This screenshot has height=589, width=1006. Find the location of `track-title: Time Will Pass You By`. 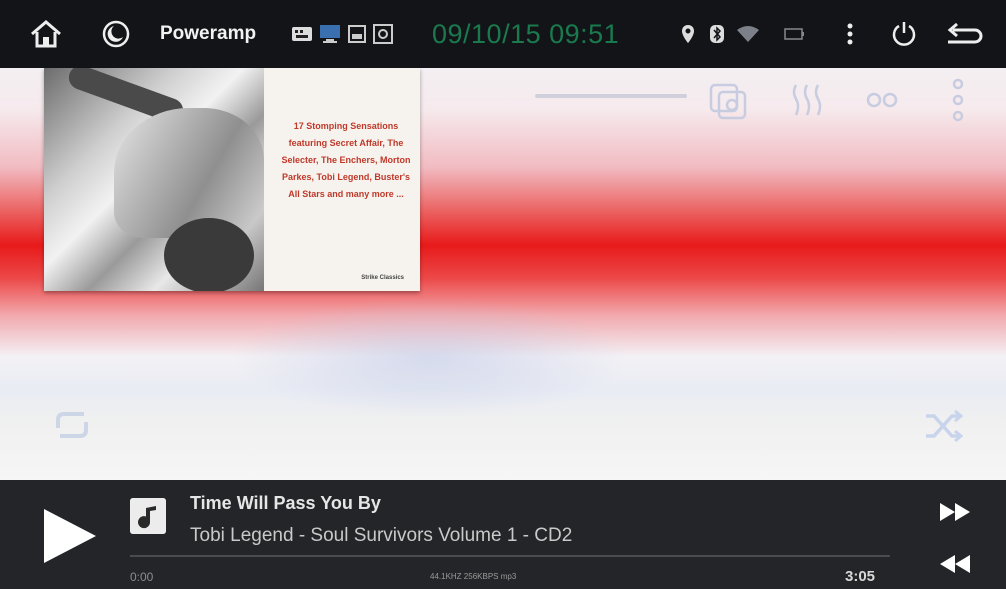

track-title: Time Will Pass You By is located at coordinates (285, 503).